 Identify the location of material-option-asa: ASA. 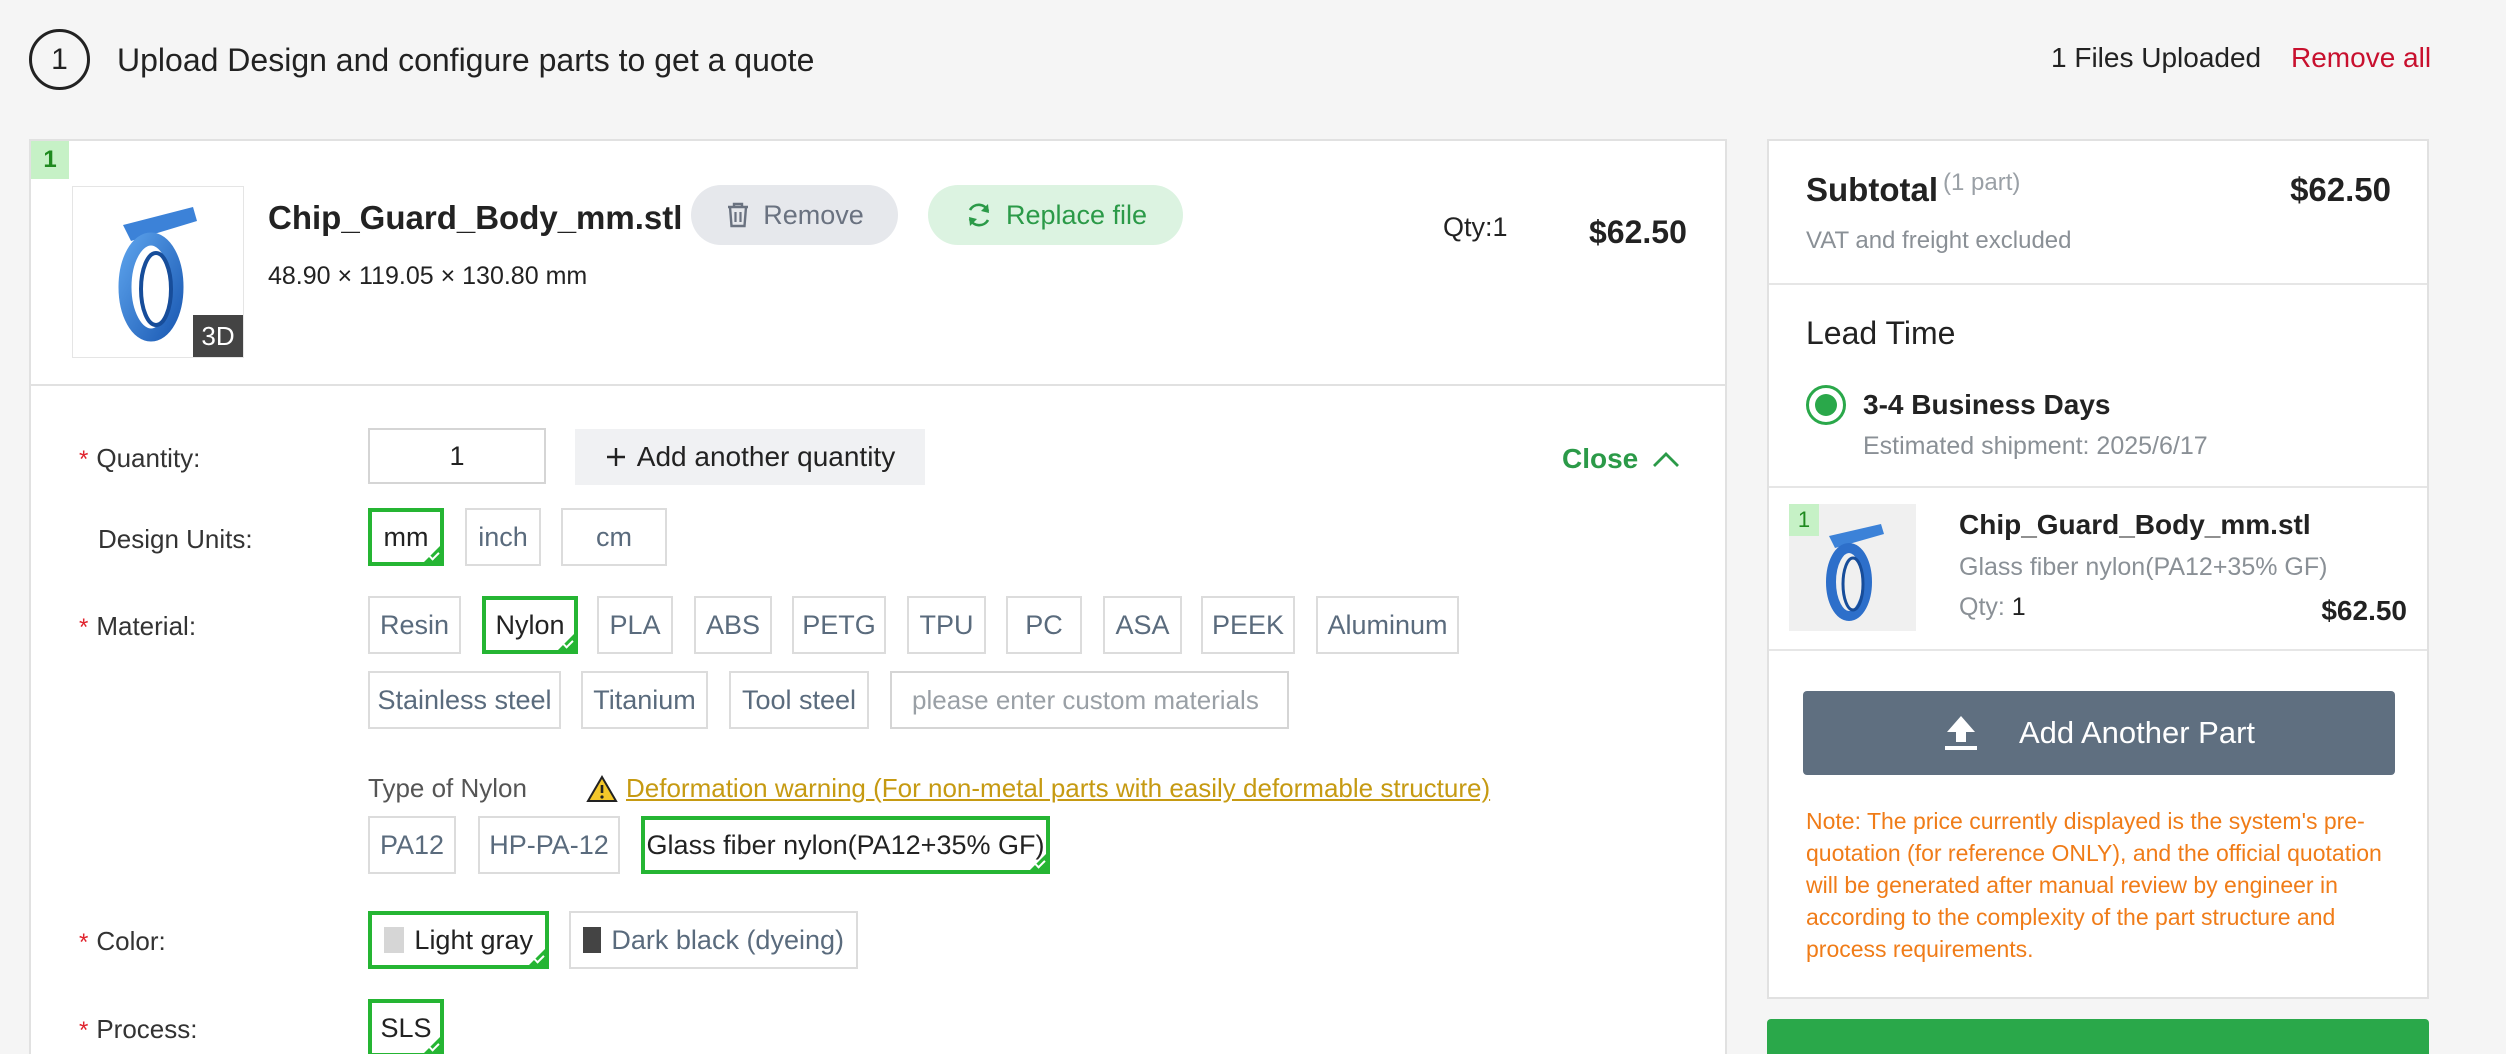
(1142, 625).